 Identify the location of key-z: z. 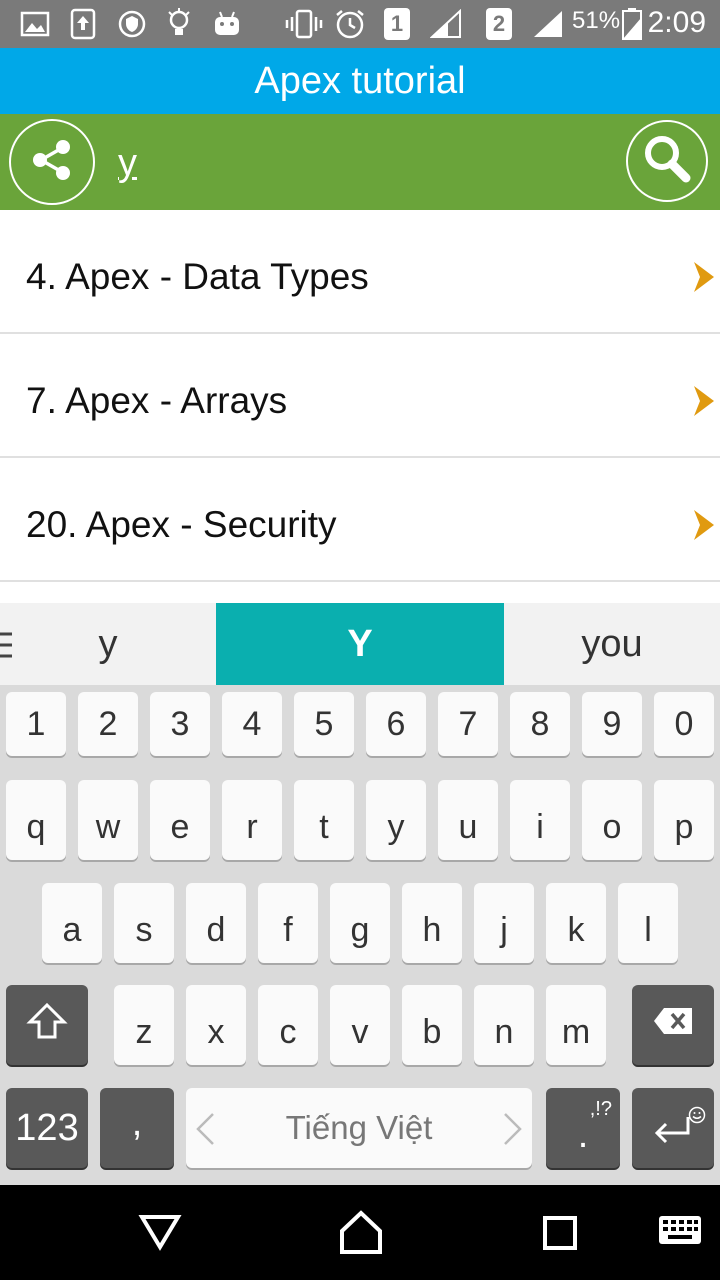
(144, 1025).